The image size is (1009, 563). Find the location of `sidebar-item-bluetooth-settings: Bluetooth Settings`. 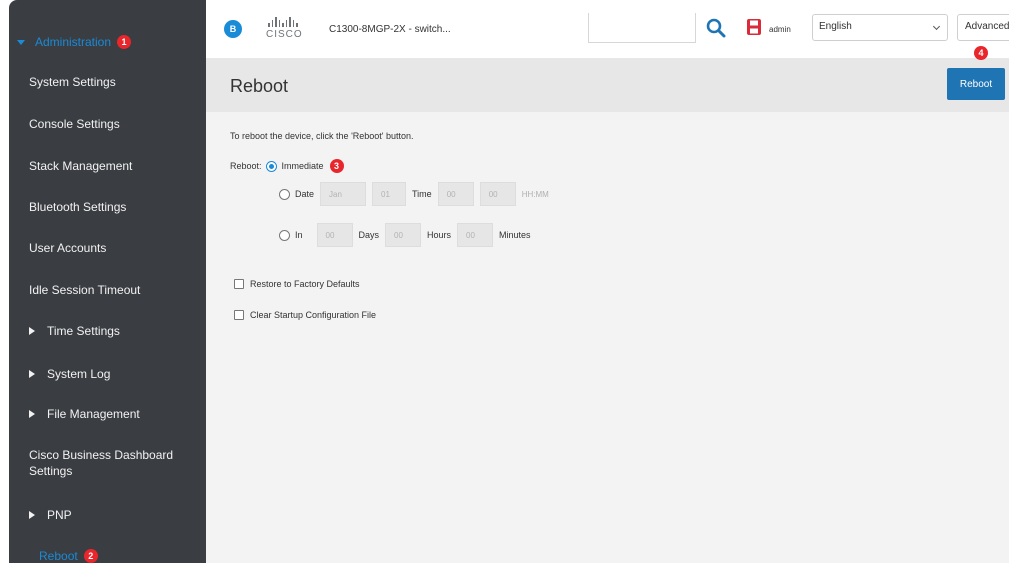

sidebar-item-bluetooth-settings: Bluetooth Settings is located at coordinates (107, 207).